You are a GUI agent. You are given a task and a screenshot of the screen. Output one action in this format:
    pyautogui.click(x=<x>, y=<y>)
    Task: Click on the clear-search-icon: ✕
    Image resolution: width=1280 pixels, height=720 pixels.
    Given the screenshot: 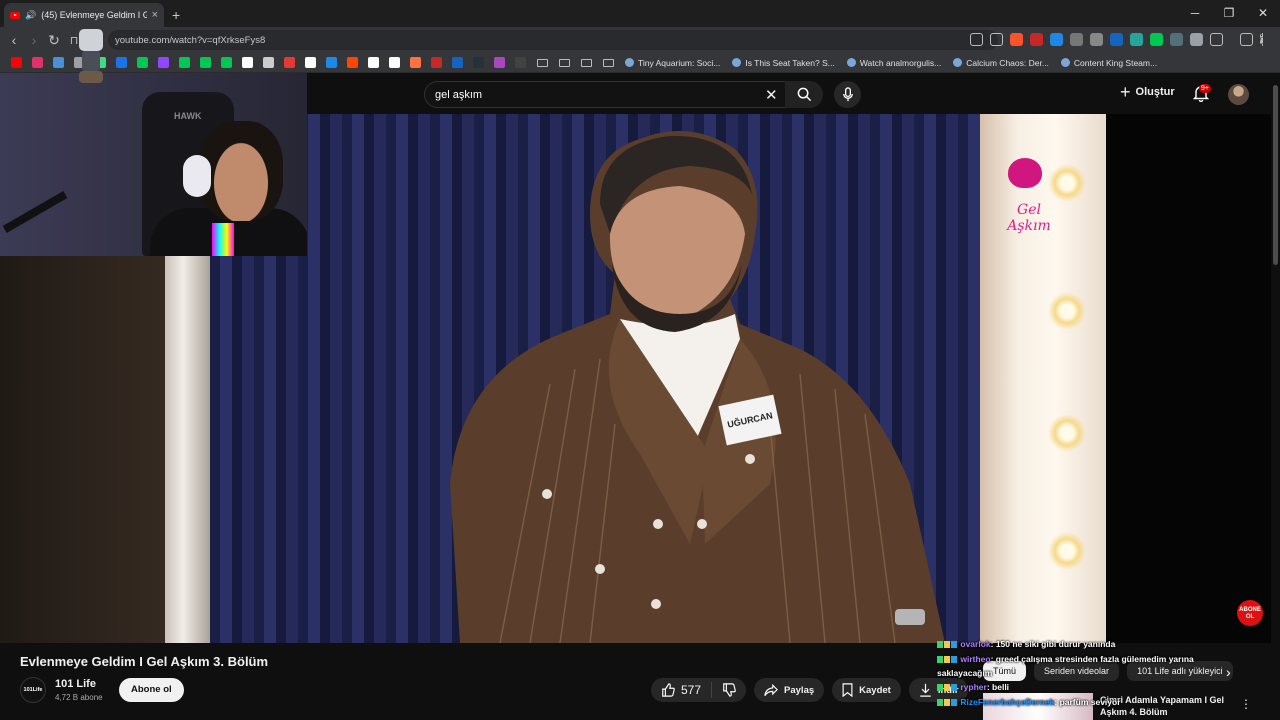 What is the action you would take?
    pyautogui.click(x=771, y=95)
    